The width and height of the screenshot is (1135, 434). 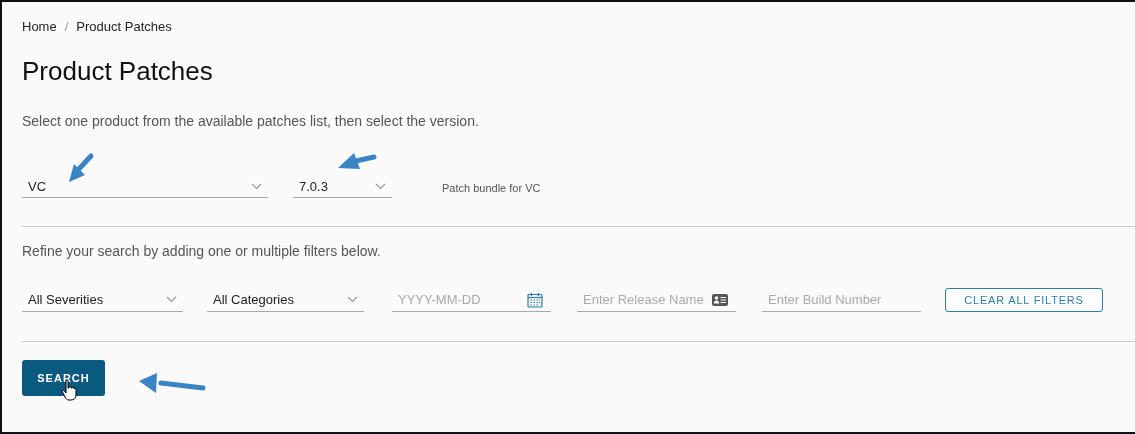 What do you see at coordinates (720, 300) in the screenshot?
I see `id-card-icon` at bounding box center [720, 300].